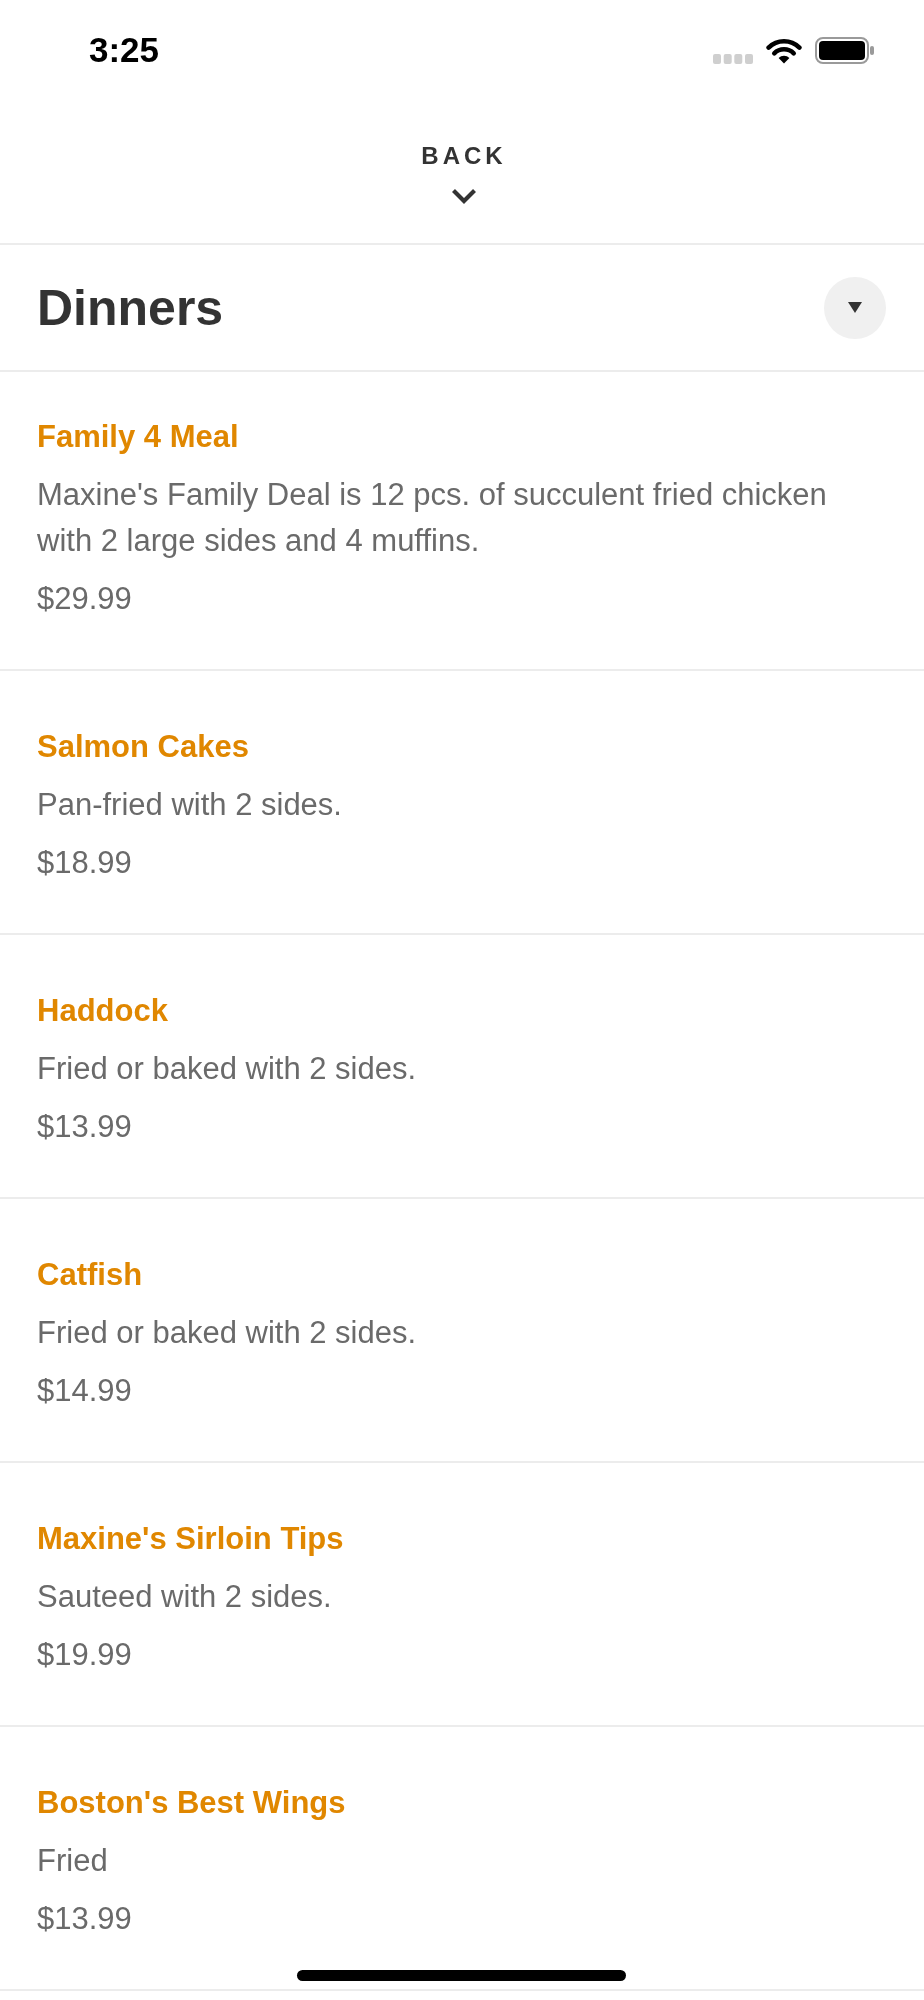 This screenshot has height=2000, width=924. I want to click on item-name: Family 4 Meal, so click(138, 437).